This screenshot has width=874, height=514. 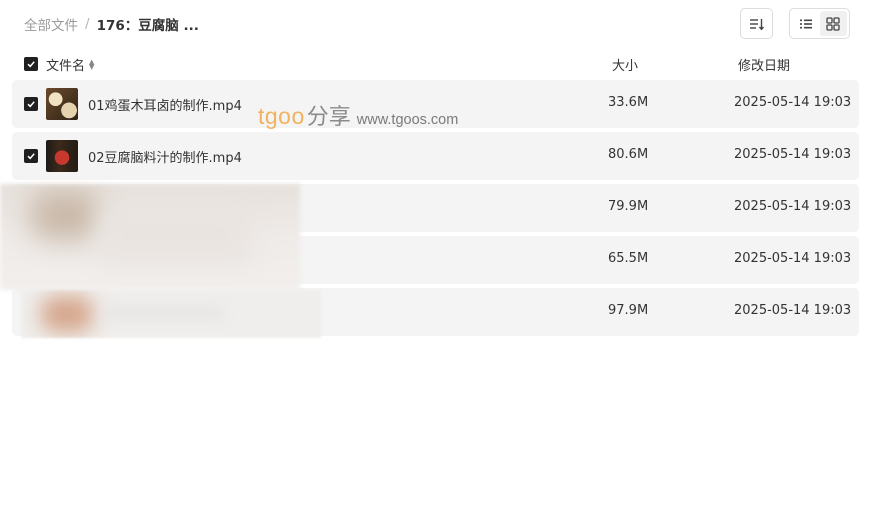 I want to click on sort-toggle-icon: ▲ ▼, so click(x=91, y=64).